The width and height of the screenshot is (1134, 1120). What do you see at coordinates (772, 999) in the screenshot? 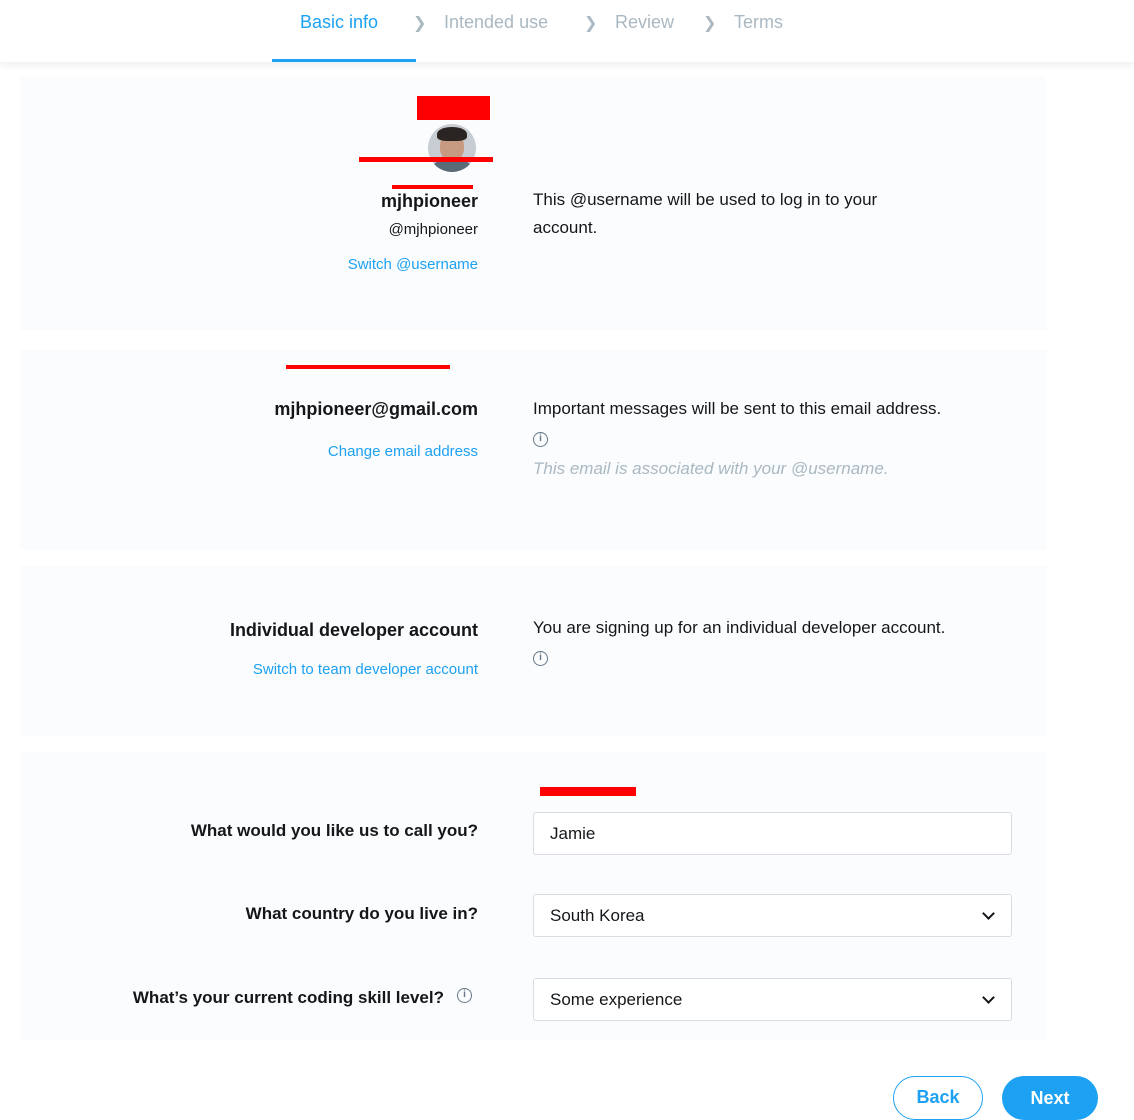
I see `skill-select: Some experience` at bounding box center [772, 999].